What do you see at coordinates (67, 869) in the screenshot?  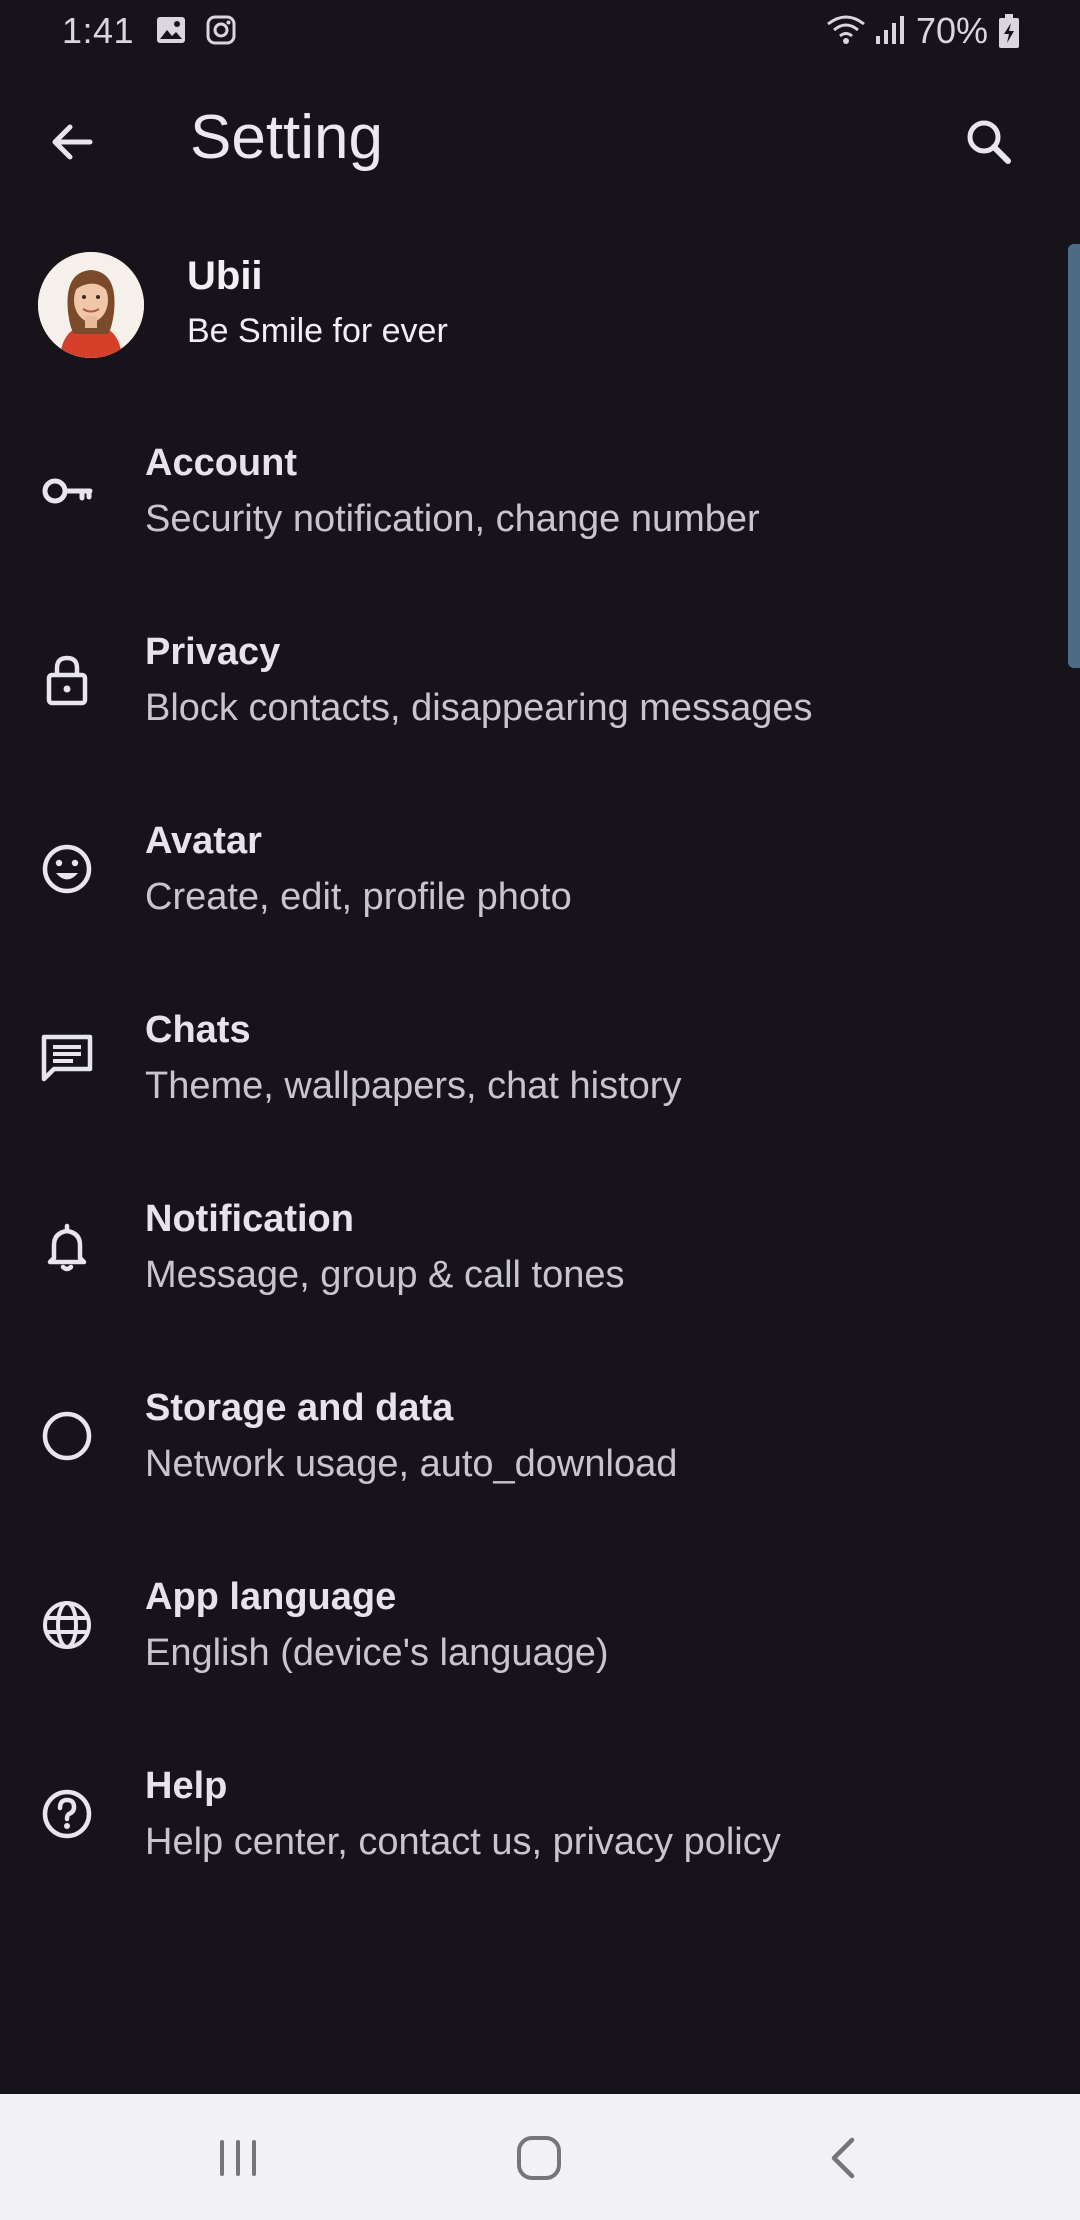 I see `smiley-icon` at bounding box center [67, 869].